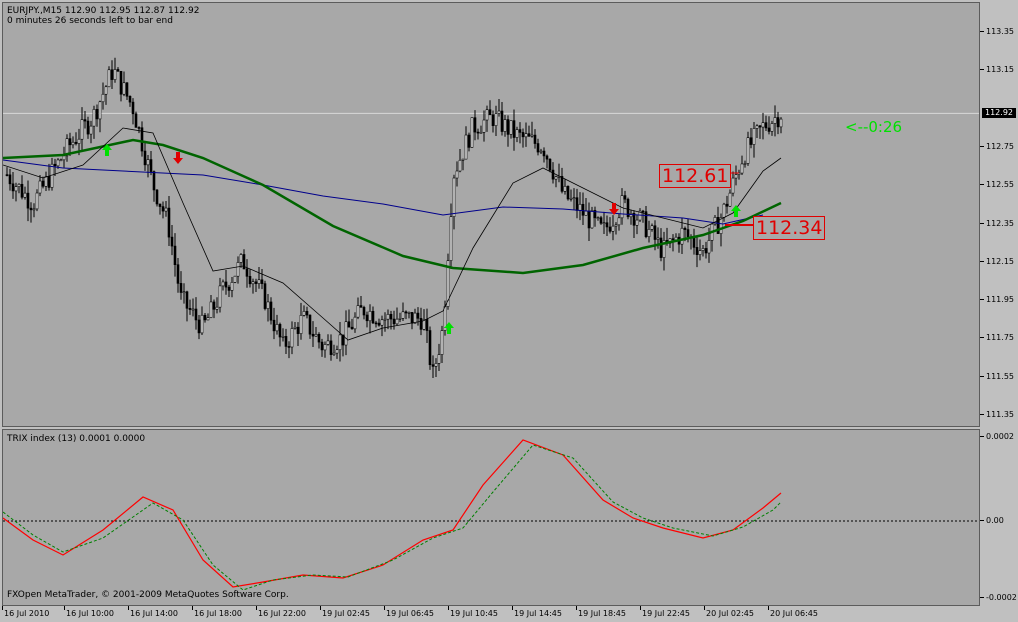 The width and height of the screenshot is (1018, 622). Describe the element at coordinates (999, 113) in the screenshot. I see `current-price-tag: 112.92` at that location.